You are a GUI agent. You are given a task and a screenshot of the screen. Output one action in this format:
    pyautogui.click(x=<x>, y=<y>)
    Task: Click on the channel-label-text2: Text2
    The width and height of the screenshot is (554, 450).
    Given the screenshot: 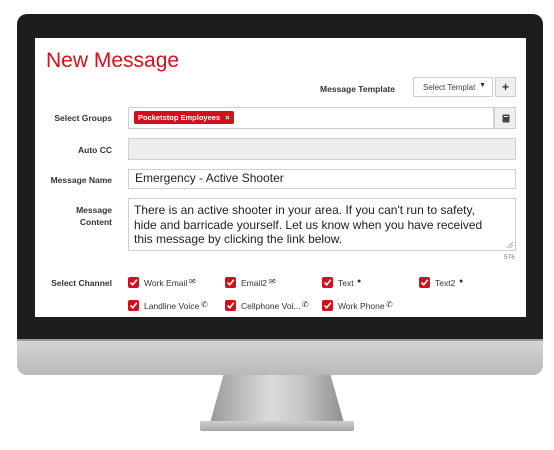 What is the action you would take?
    pyautogui.click(x=445, y=283)
    